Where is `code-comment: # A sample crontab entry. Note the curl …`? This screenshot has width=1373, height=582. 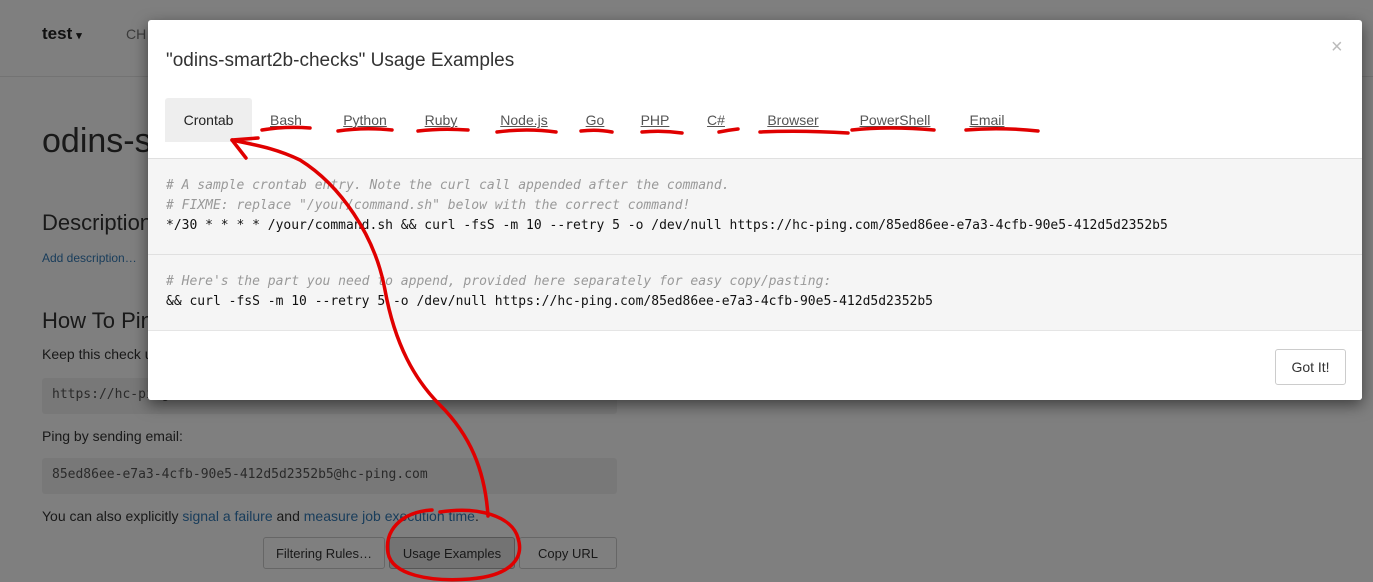
code-comment: # A sample crontab entry. Note the curl … is located at coordinates (448, 185).